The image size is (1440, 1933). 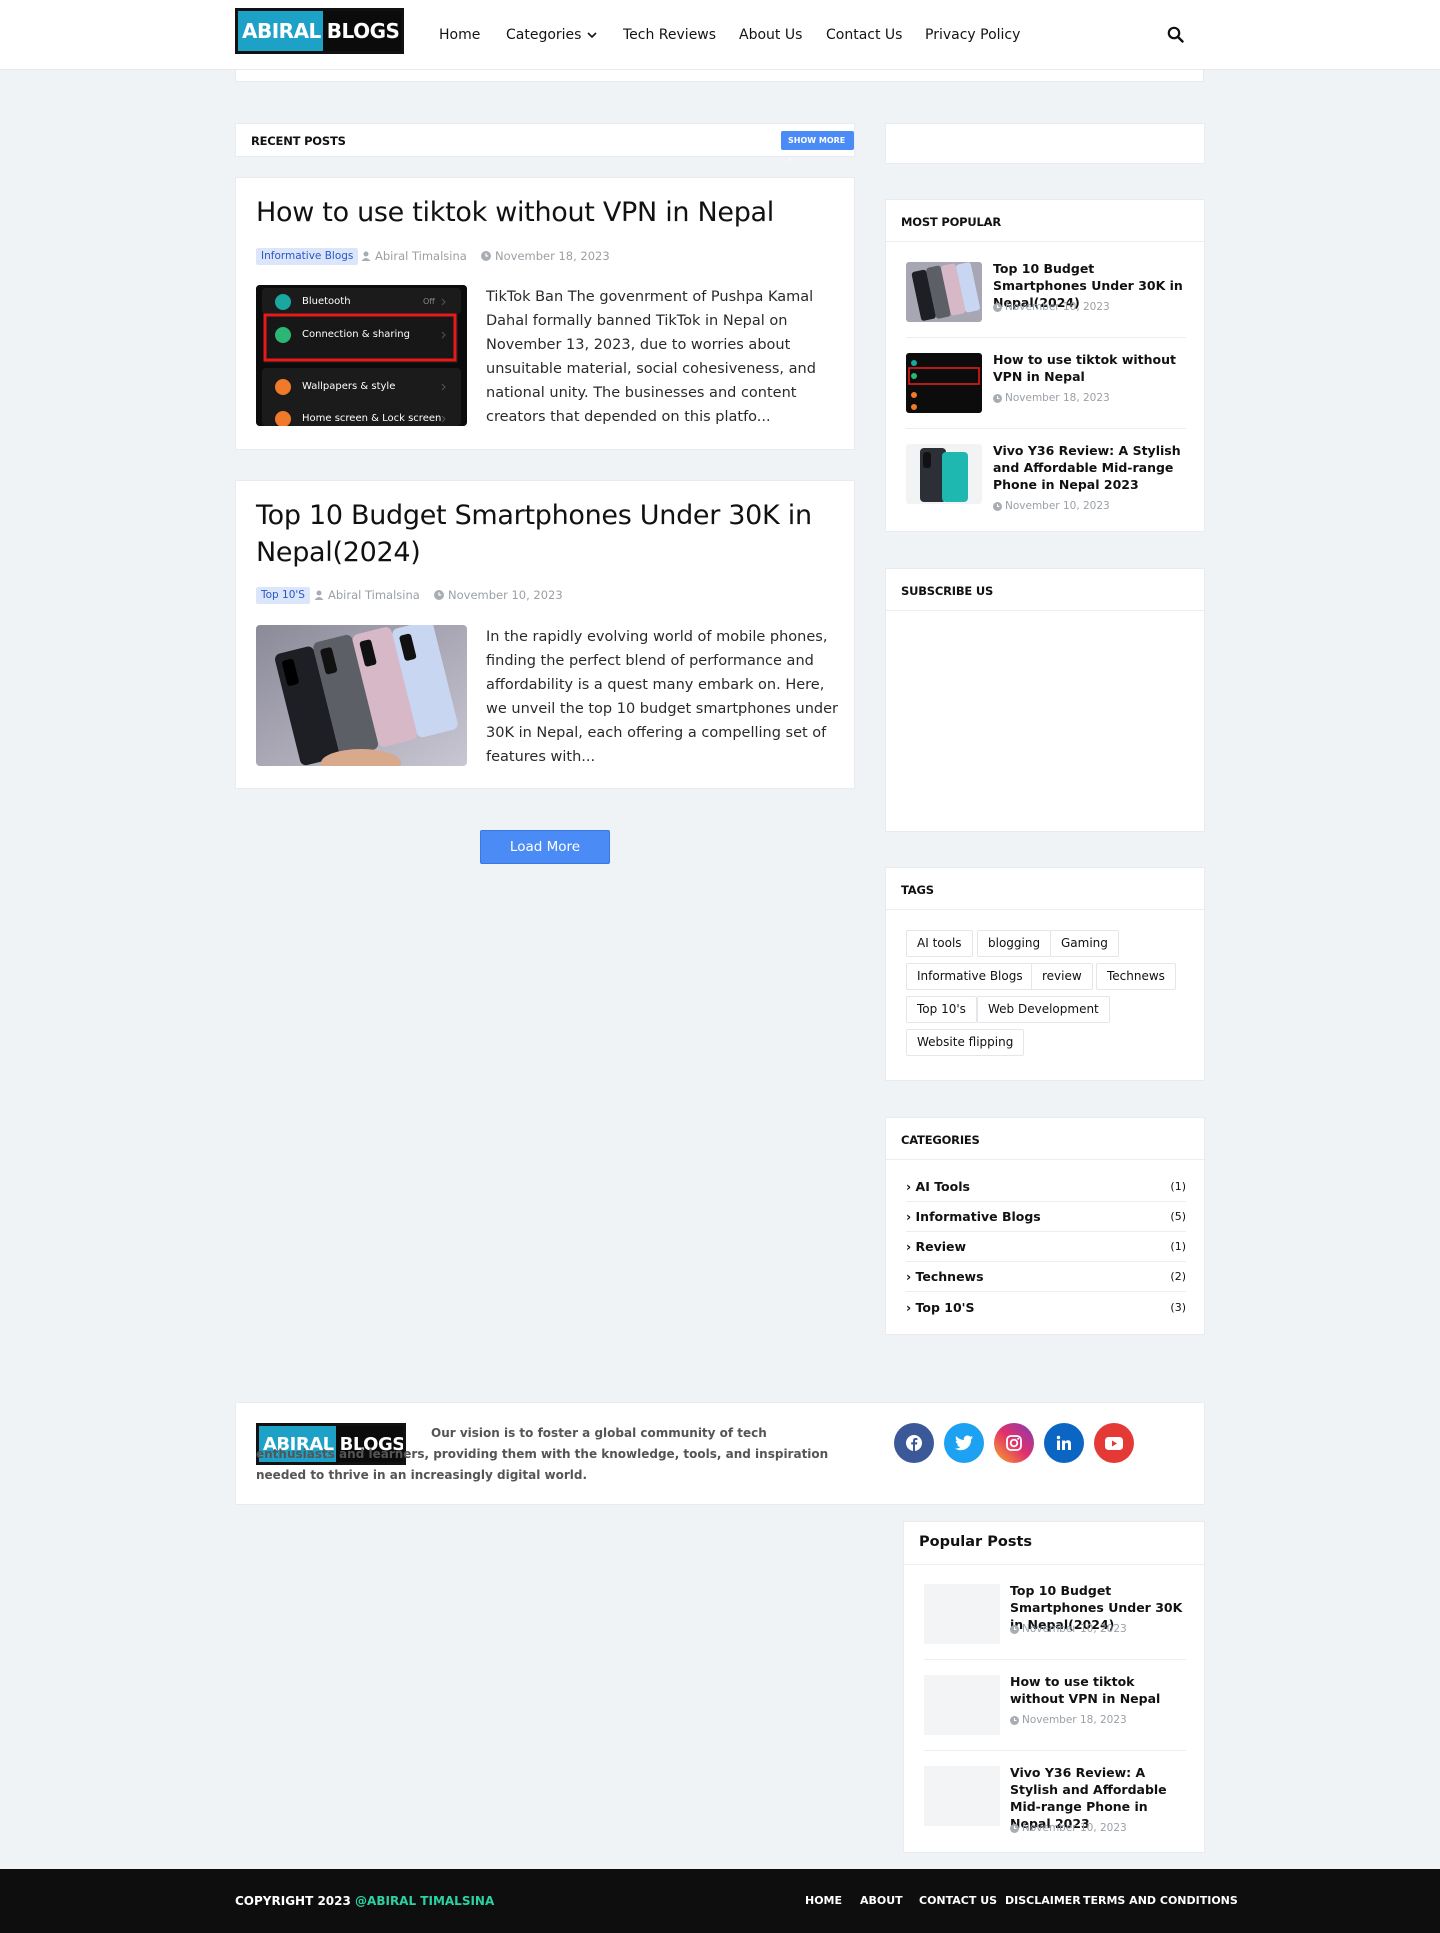 I want to click on facebook-icon, so click(x=914, y=1443).